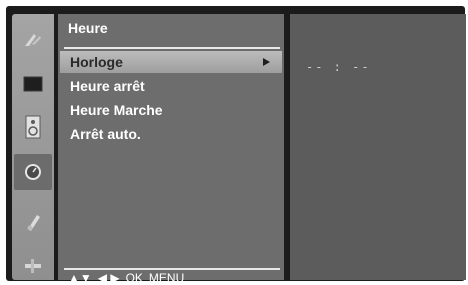  What do you see at coordinates (33, 84) in the screenshot?
I see `screen-icon` at bounding box center [33, 84].